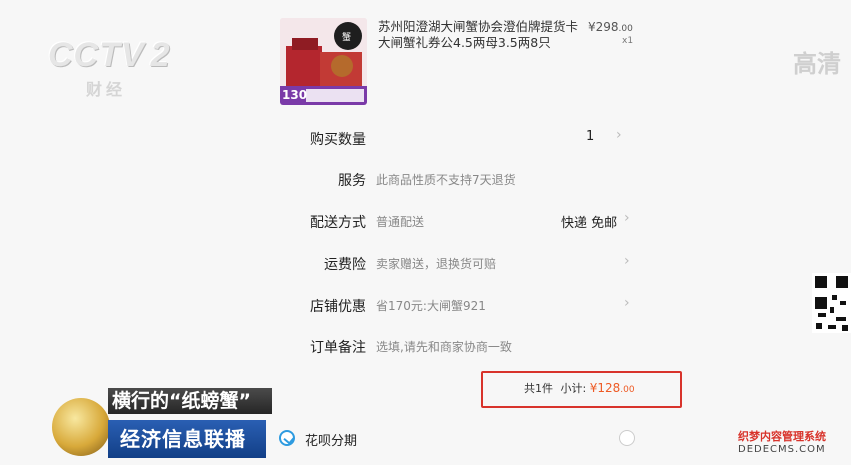 This screenshot has width=851, height=465. What do you see at coordinates (782, 436) in the screenshot?
I see `watermark-line1: 织梦内容管理系统` at bounding box center [782, 436].